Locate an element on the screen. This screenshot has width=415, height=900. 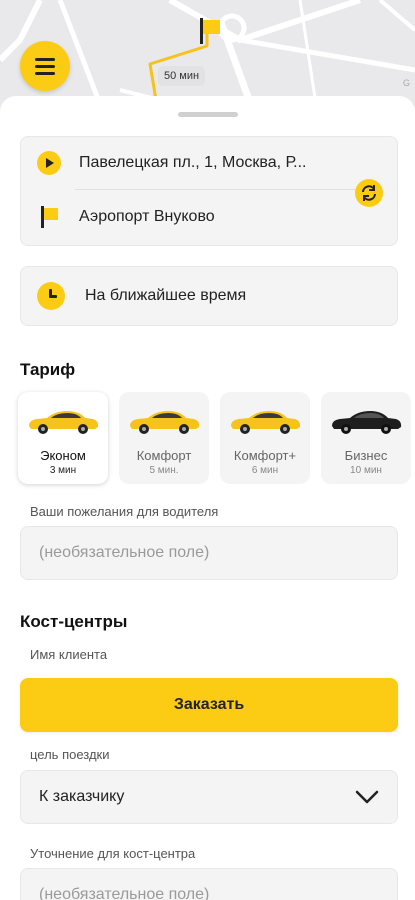
trip-purpose-value: К заказчику is located at coordinates (82, 796).